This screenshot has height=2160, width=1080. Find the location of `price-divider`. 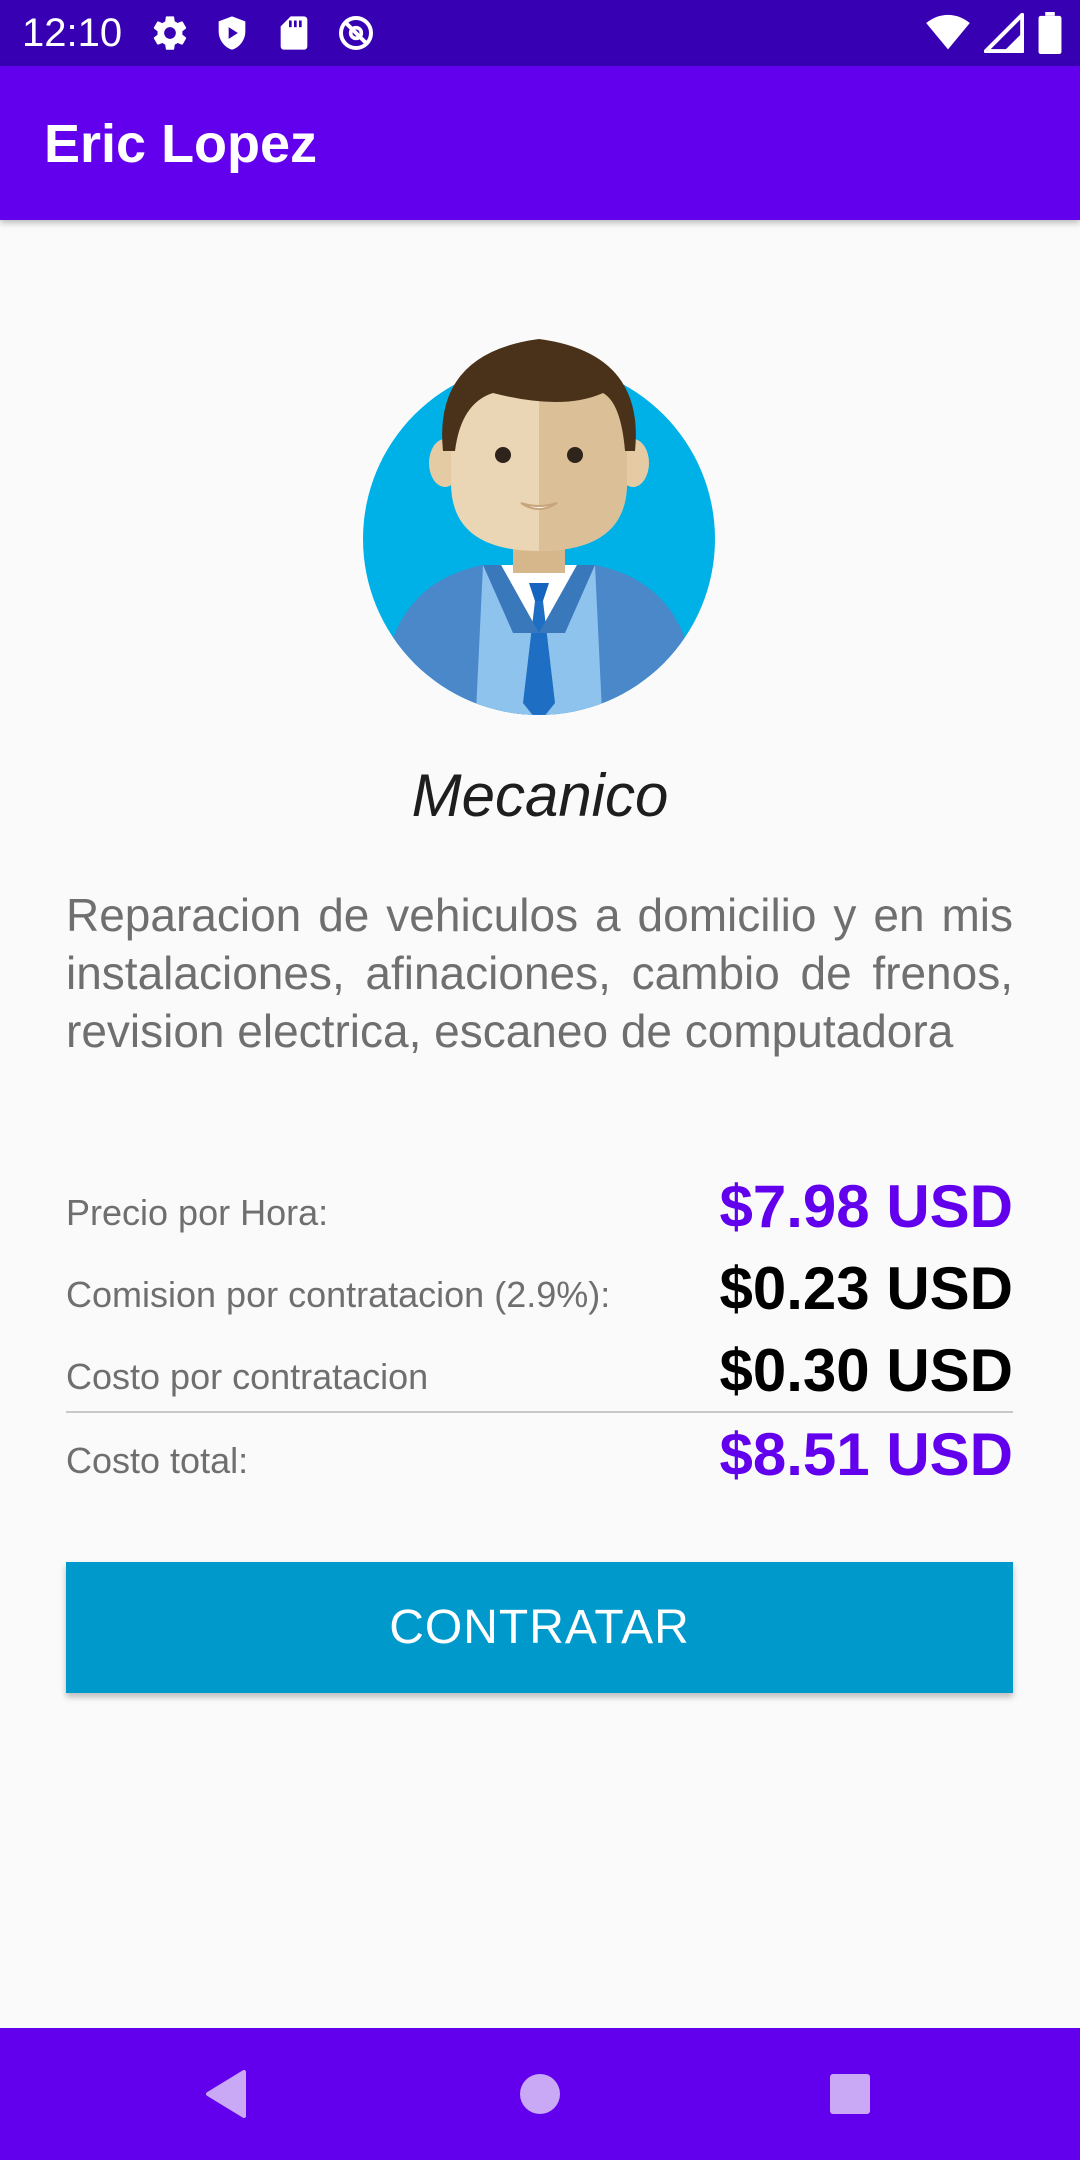

price-divider is located at coordinates (539, 1412).